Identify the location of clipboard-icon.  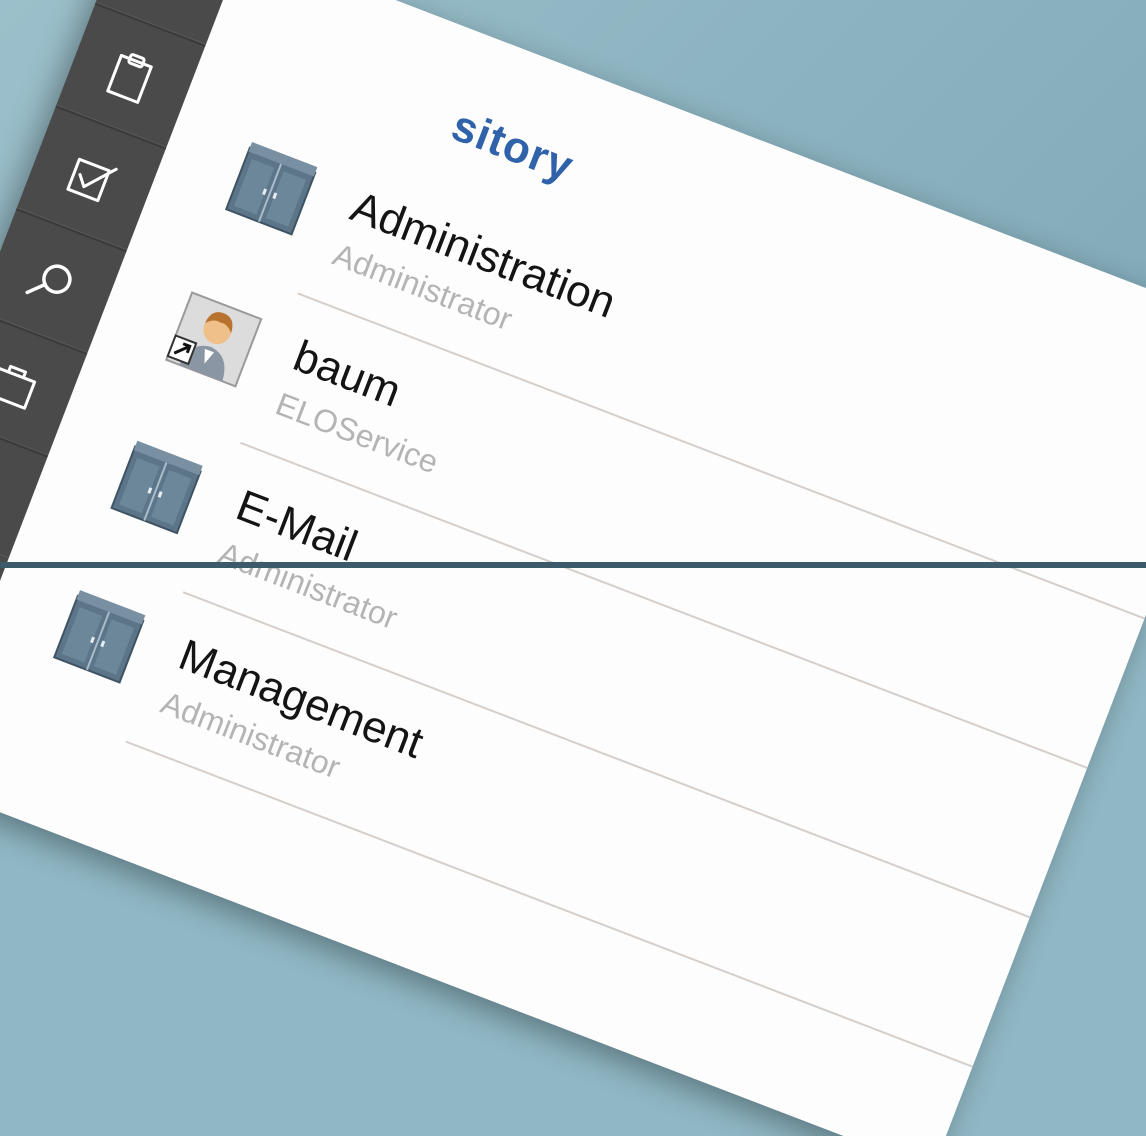
(129, 78).